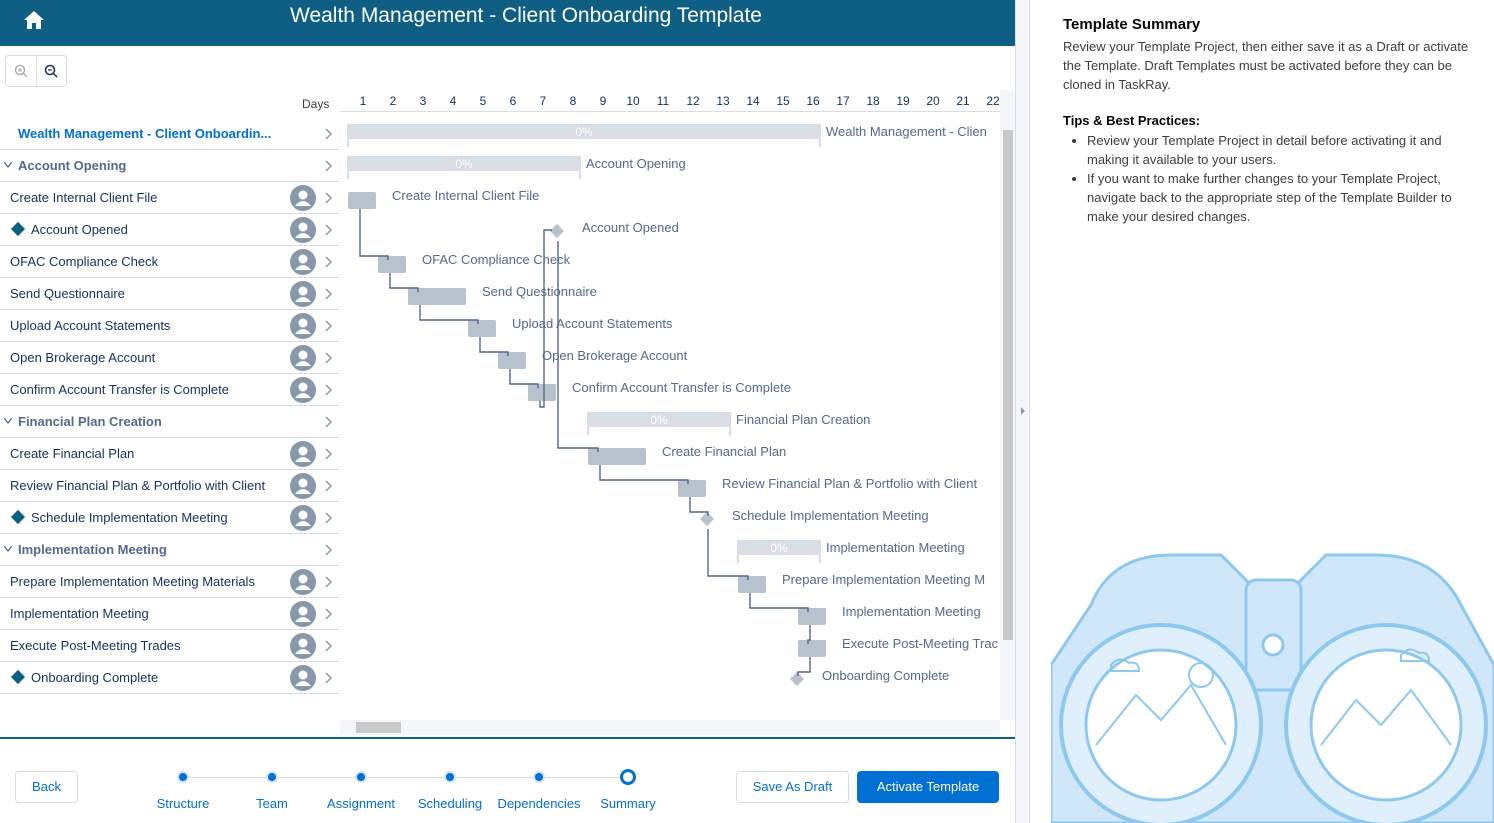  I want to click on step-label: Dependencies, so click(539, 803).